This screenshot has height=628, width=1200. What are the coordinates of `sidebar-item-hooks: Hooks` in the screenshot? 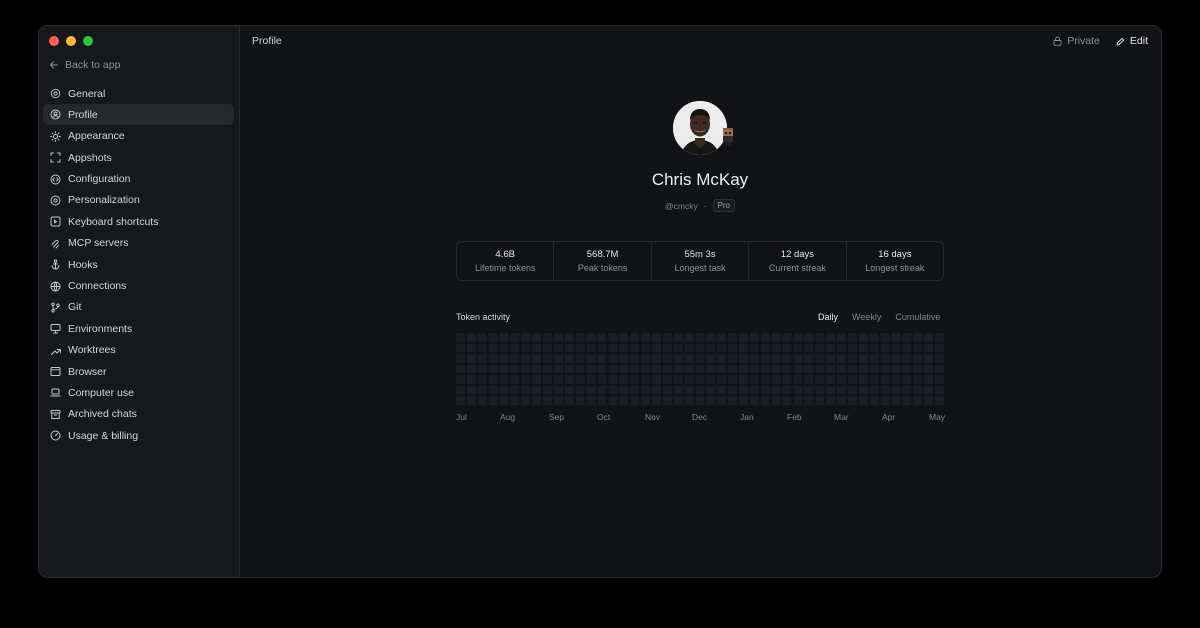 It's located at (138, 264).